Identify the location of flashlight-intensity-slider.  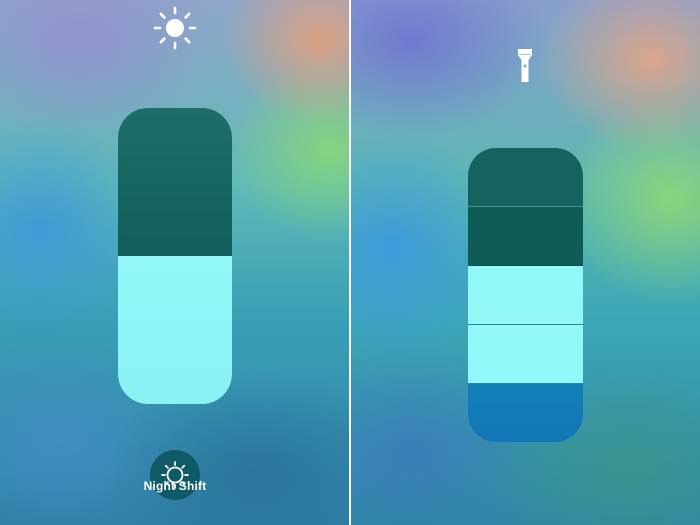
(525, 295).